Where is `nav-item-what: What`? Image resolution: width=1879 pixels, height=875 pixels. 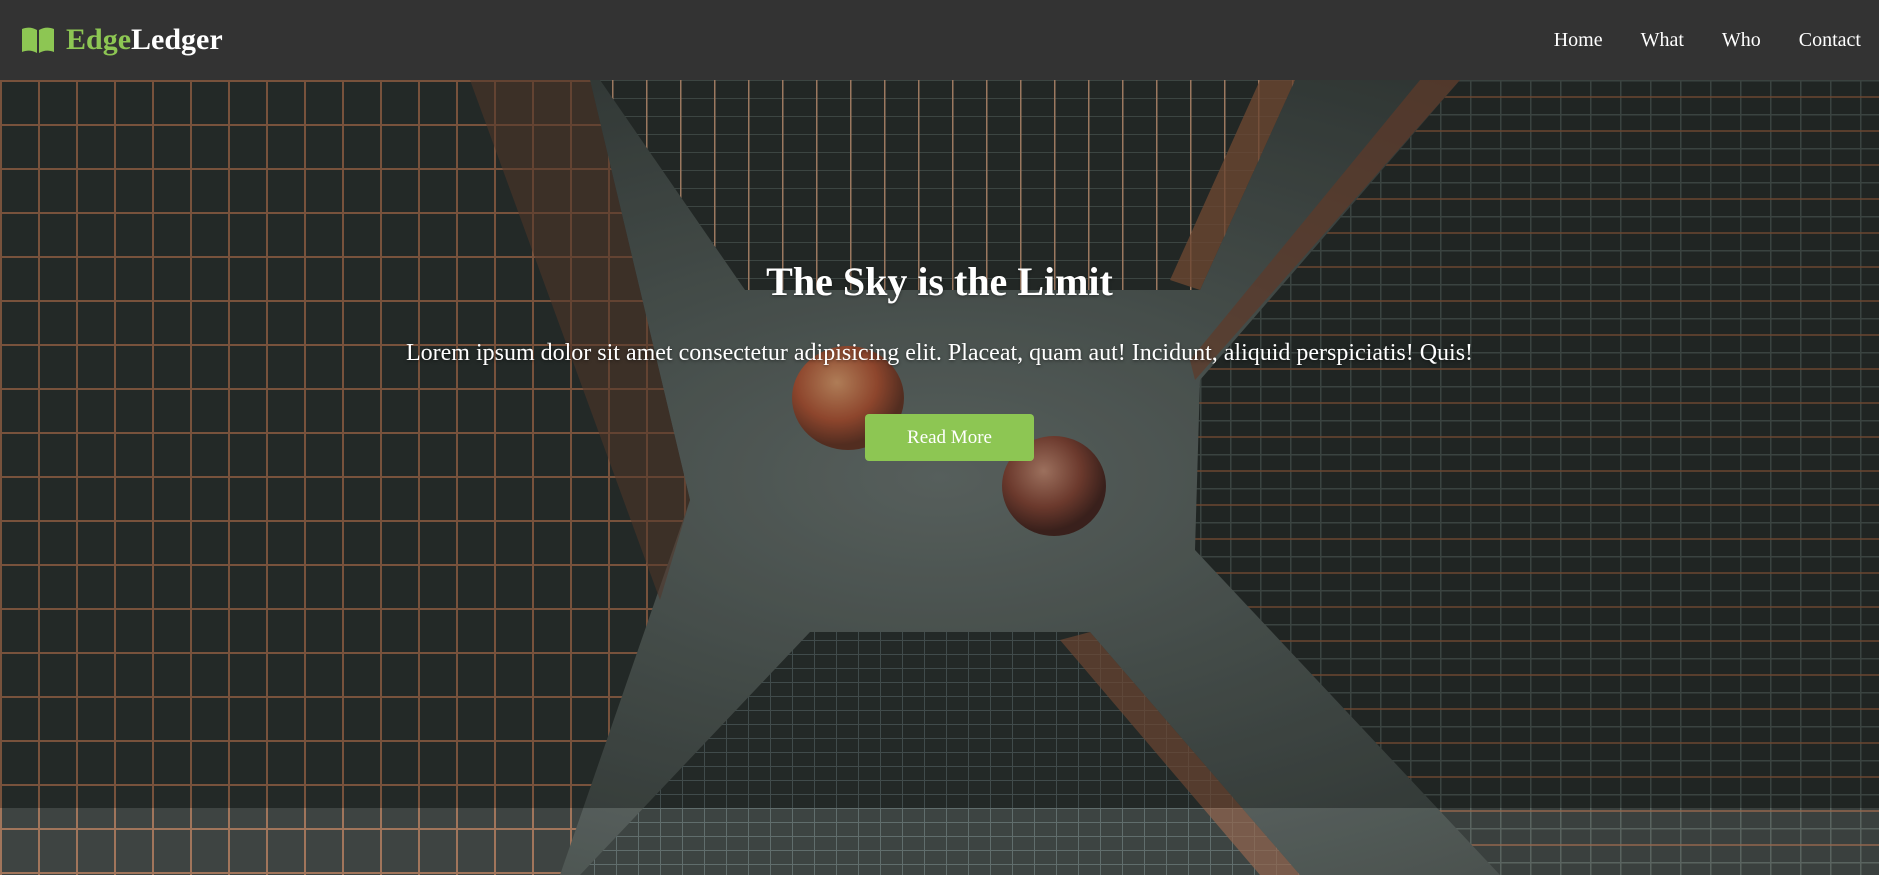 nav-item-what: What is located at coordinates (1662, 40).